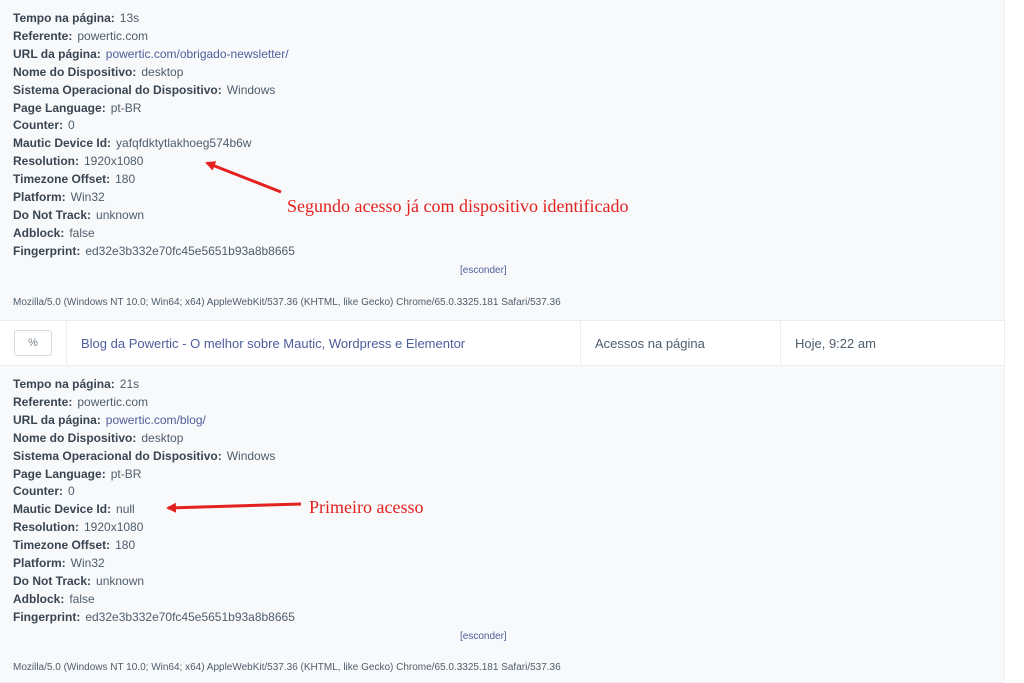 Image resolution: width=1024 pixels, height=683 pixels. I want to click on event-type: Acessos na página, so click(680, 343).